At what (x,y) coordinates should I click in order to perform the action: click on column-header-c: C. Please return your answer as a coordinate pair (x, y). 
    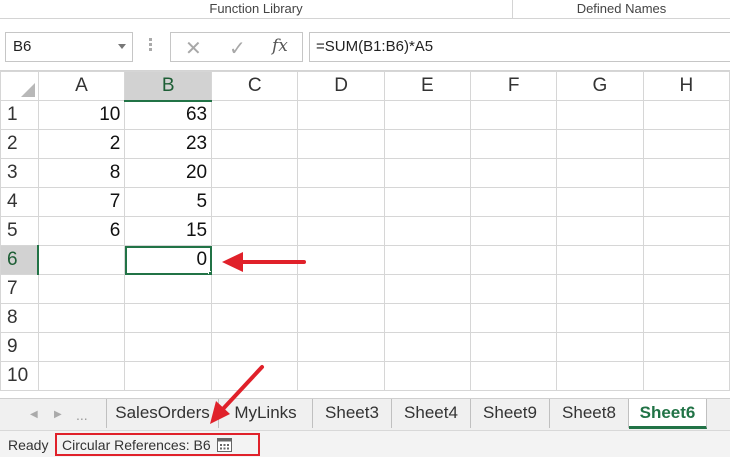
    Looking at the image, I should click on (255, 86).